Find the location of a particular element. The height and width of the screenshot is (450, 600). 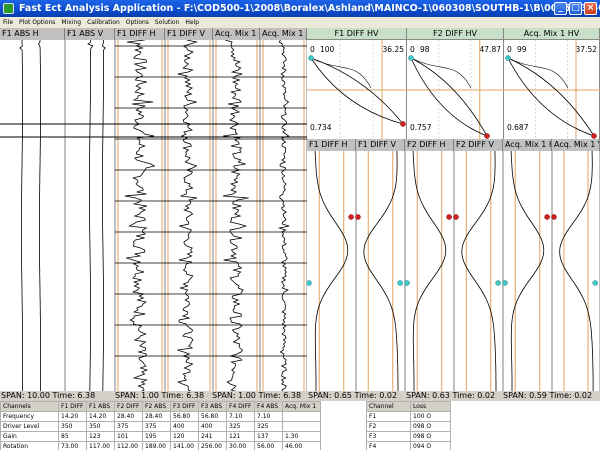

strip-header-acq-mix-h: Acq. Mix 1 H is located at coordinates (236, 34).